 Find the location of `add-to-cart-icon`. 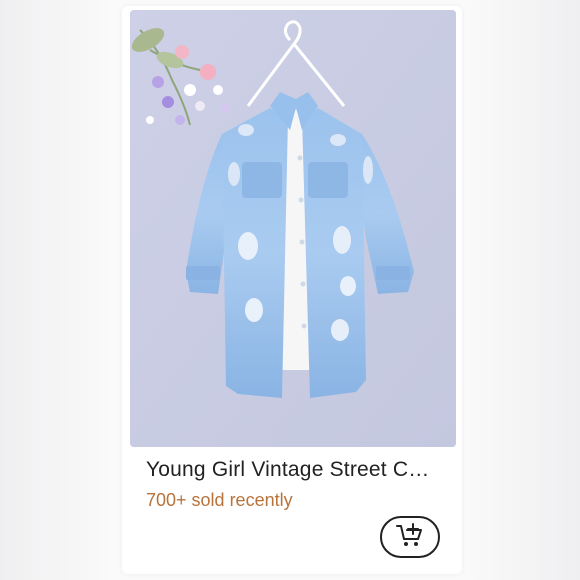

add-to-cart-icon is located at coordinates (410, 537).